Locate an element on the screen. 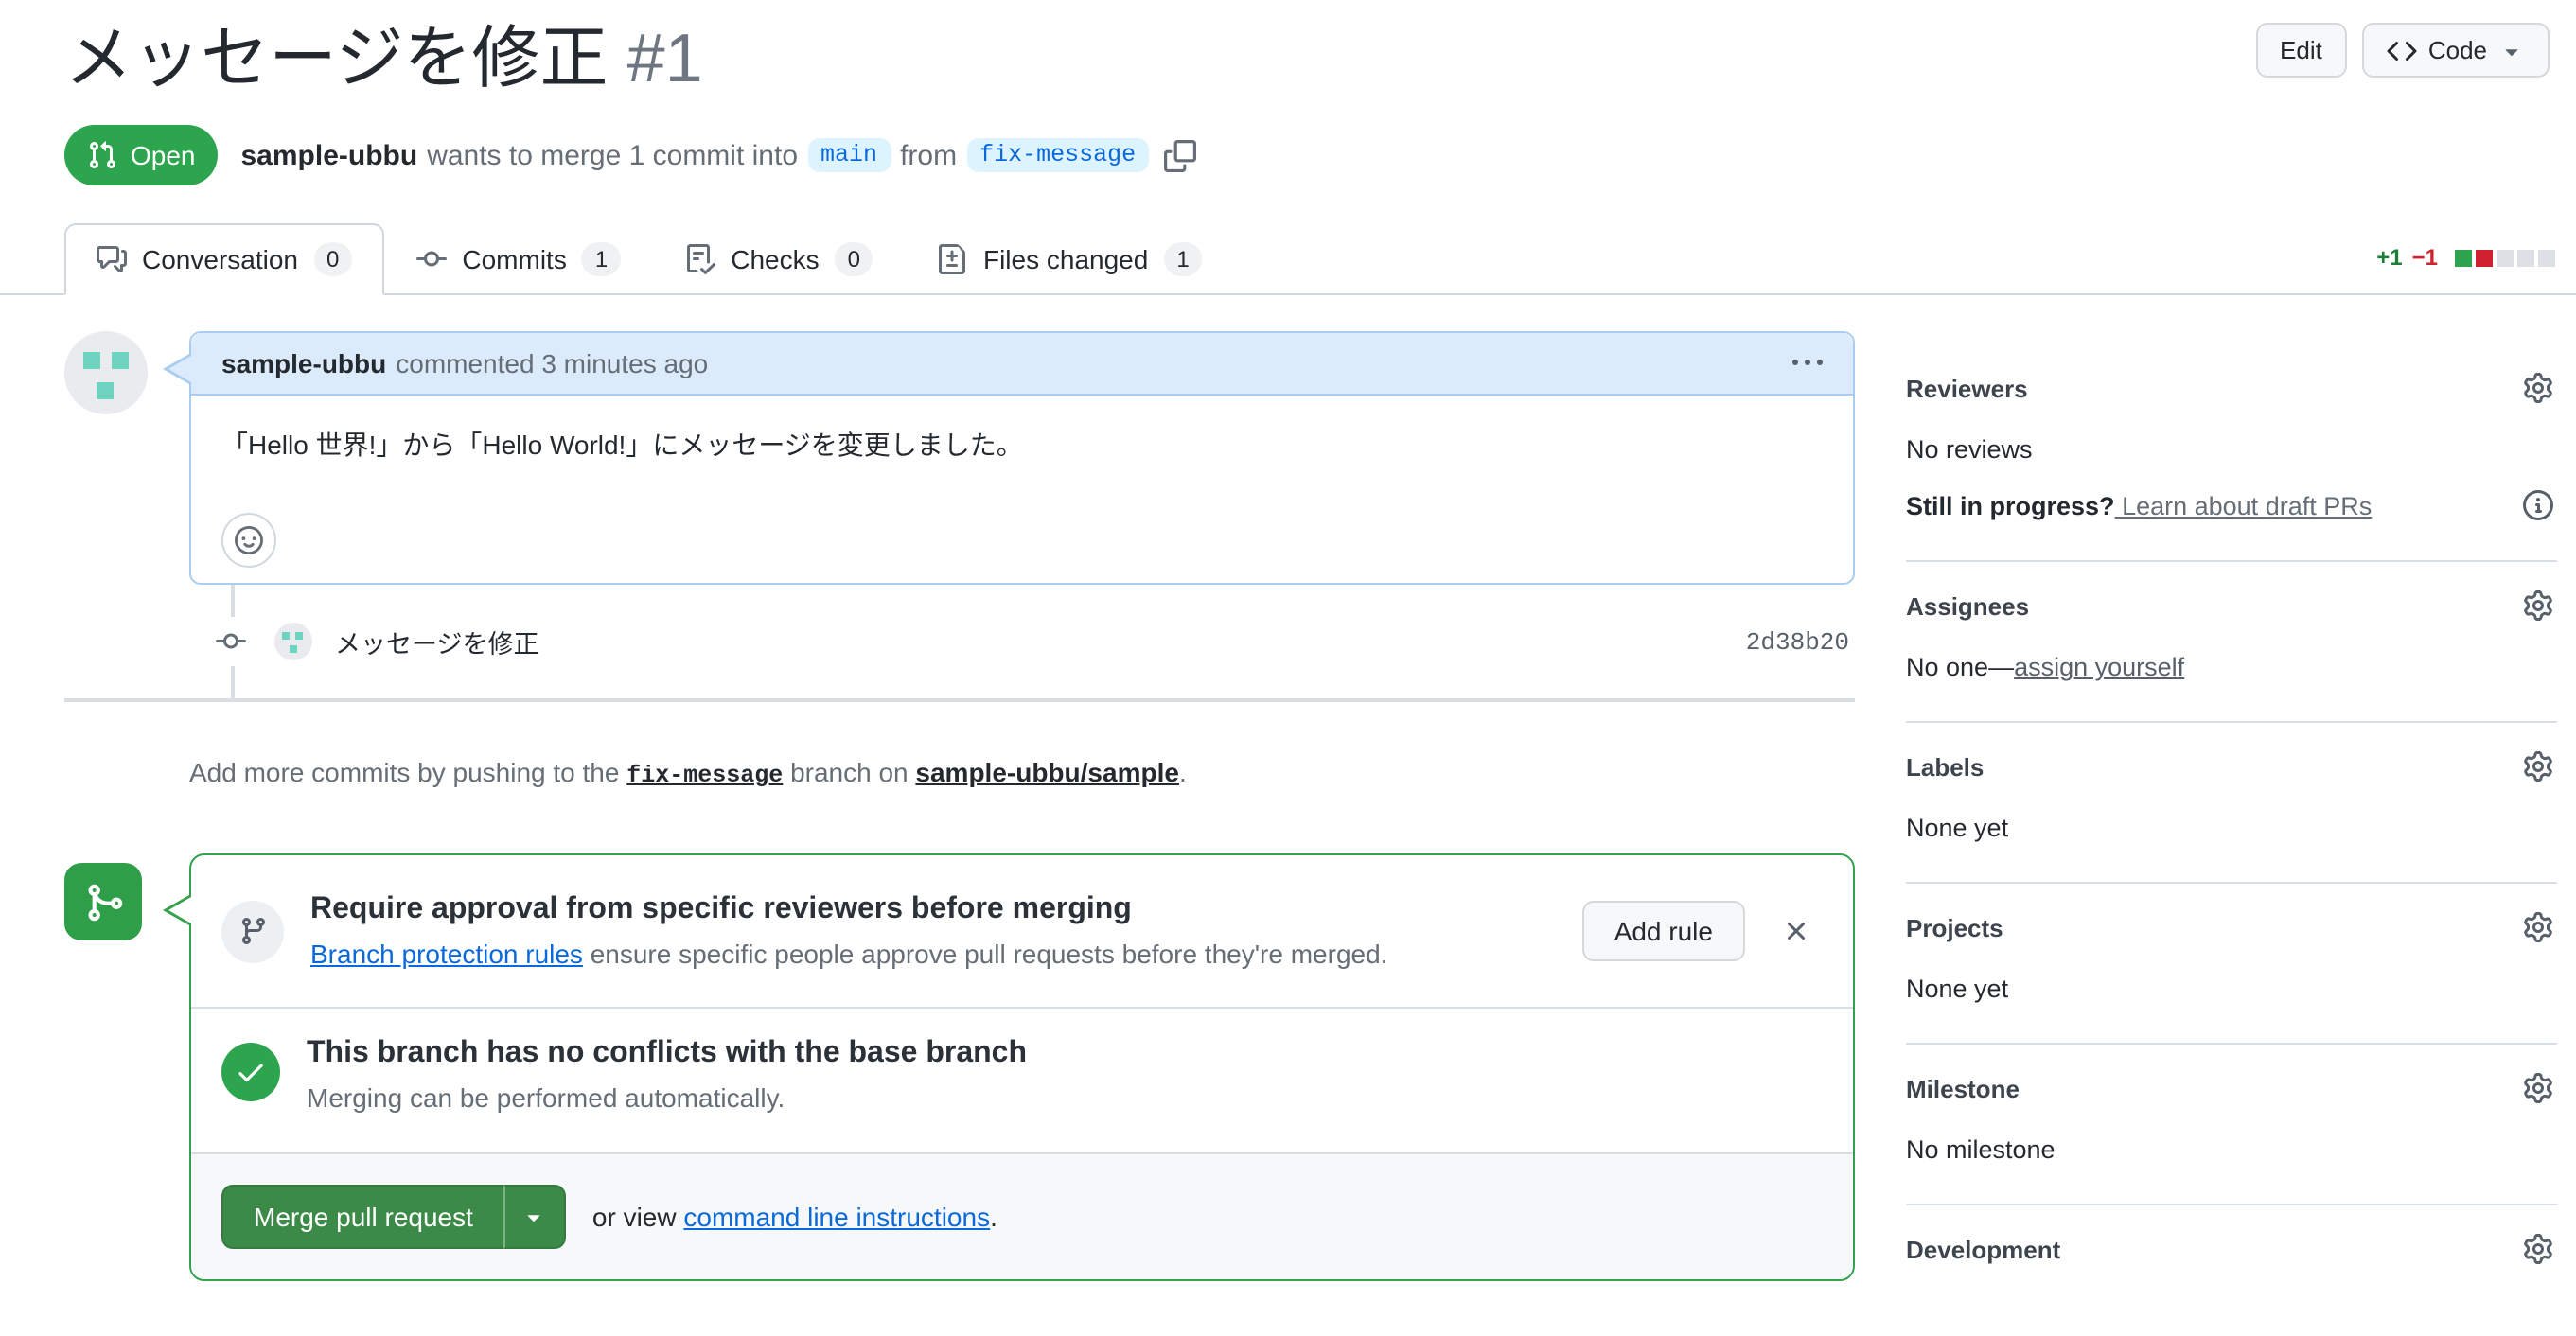 This screenshot has height=1336, width=2576. tab-label: Checks is located at coordinates (775, 259).